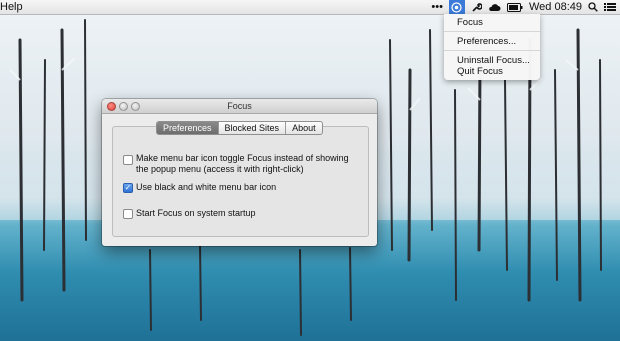 Image resolution: width=620 pixels, height=341 pixels. I want to click on tab-about: About, so click(304, 128).